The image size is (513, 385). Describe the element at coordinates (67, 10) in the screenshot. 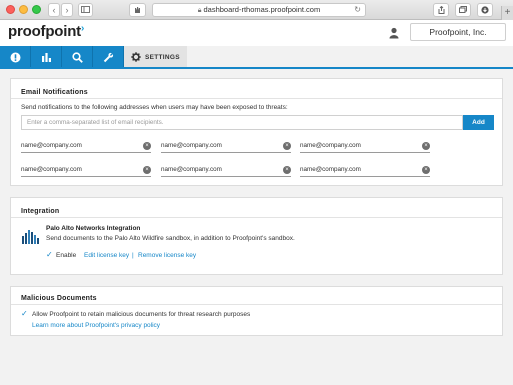

I see `forward-button: ›` at that location.